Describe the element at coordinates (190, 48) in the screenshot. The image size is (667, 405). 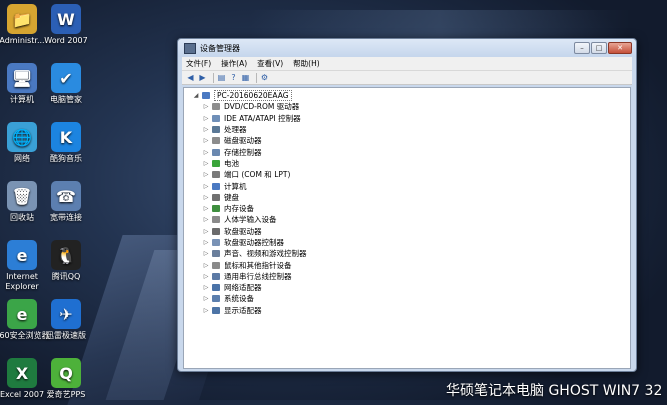
I see `device-manager-icon` at that location.